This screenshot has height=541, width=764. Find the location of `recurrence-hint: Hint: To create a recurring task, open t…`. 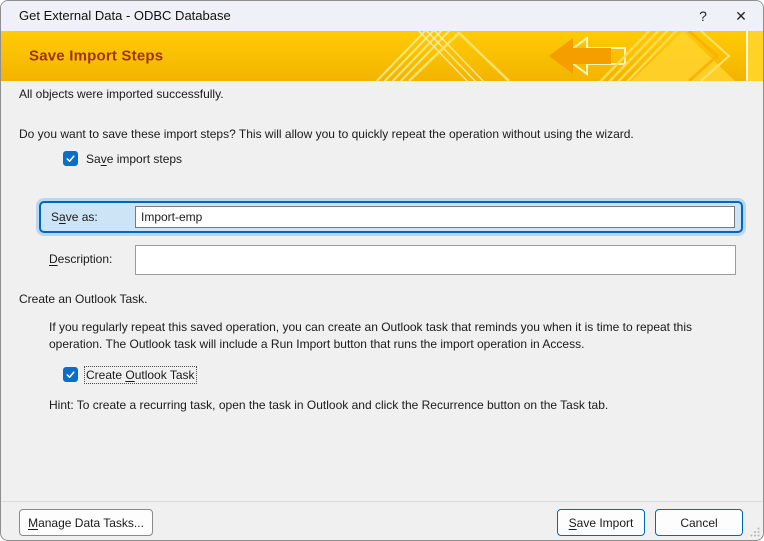

recurrence-hint: Hint: To create a recurring task, open t… is located at coordinates (329, 405).